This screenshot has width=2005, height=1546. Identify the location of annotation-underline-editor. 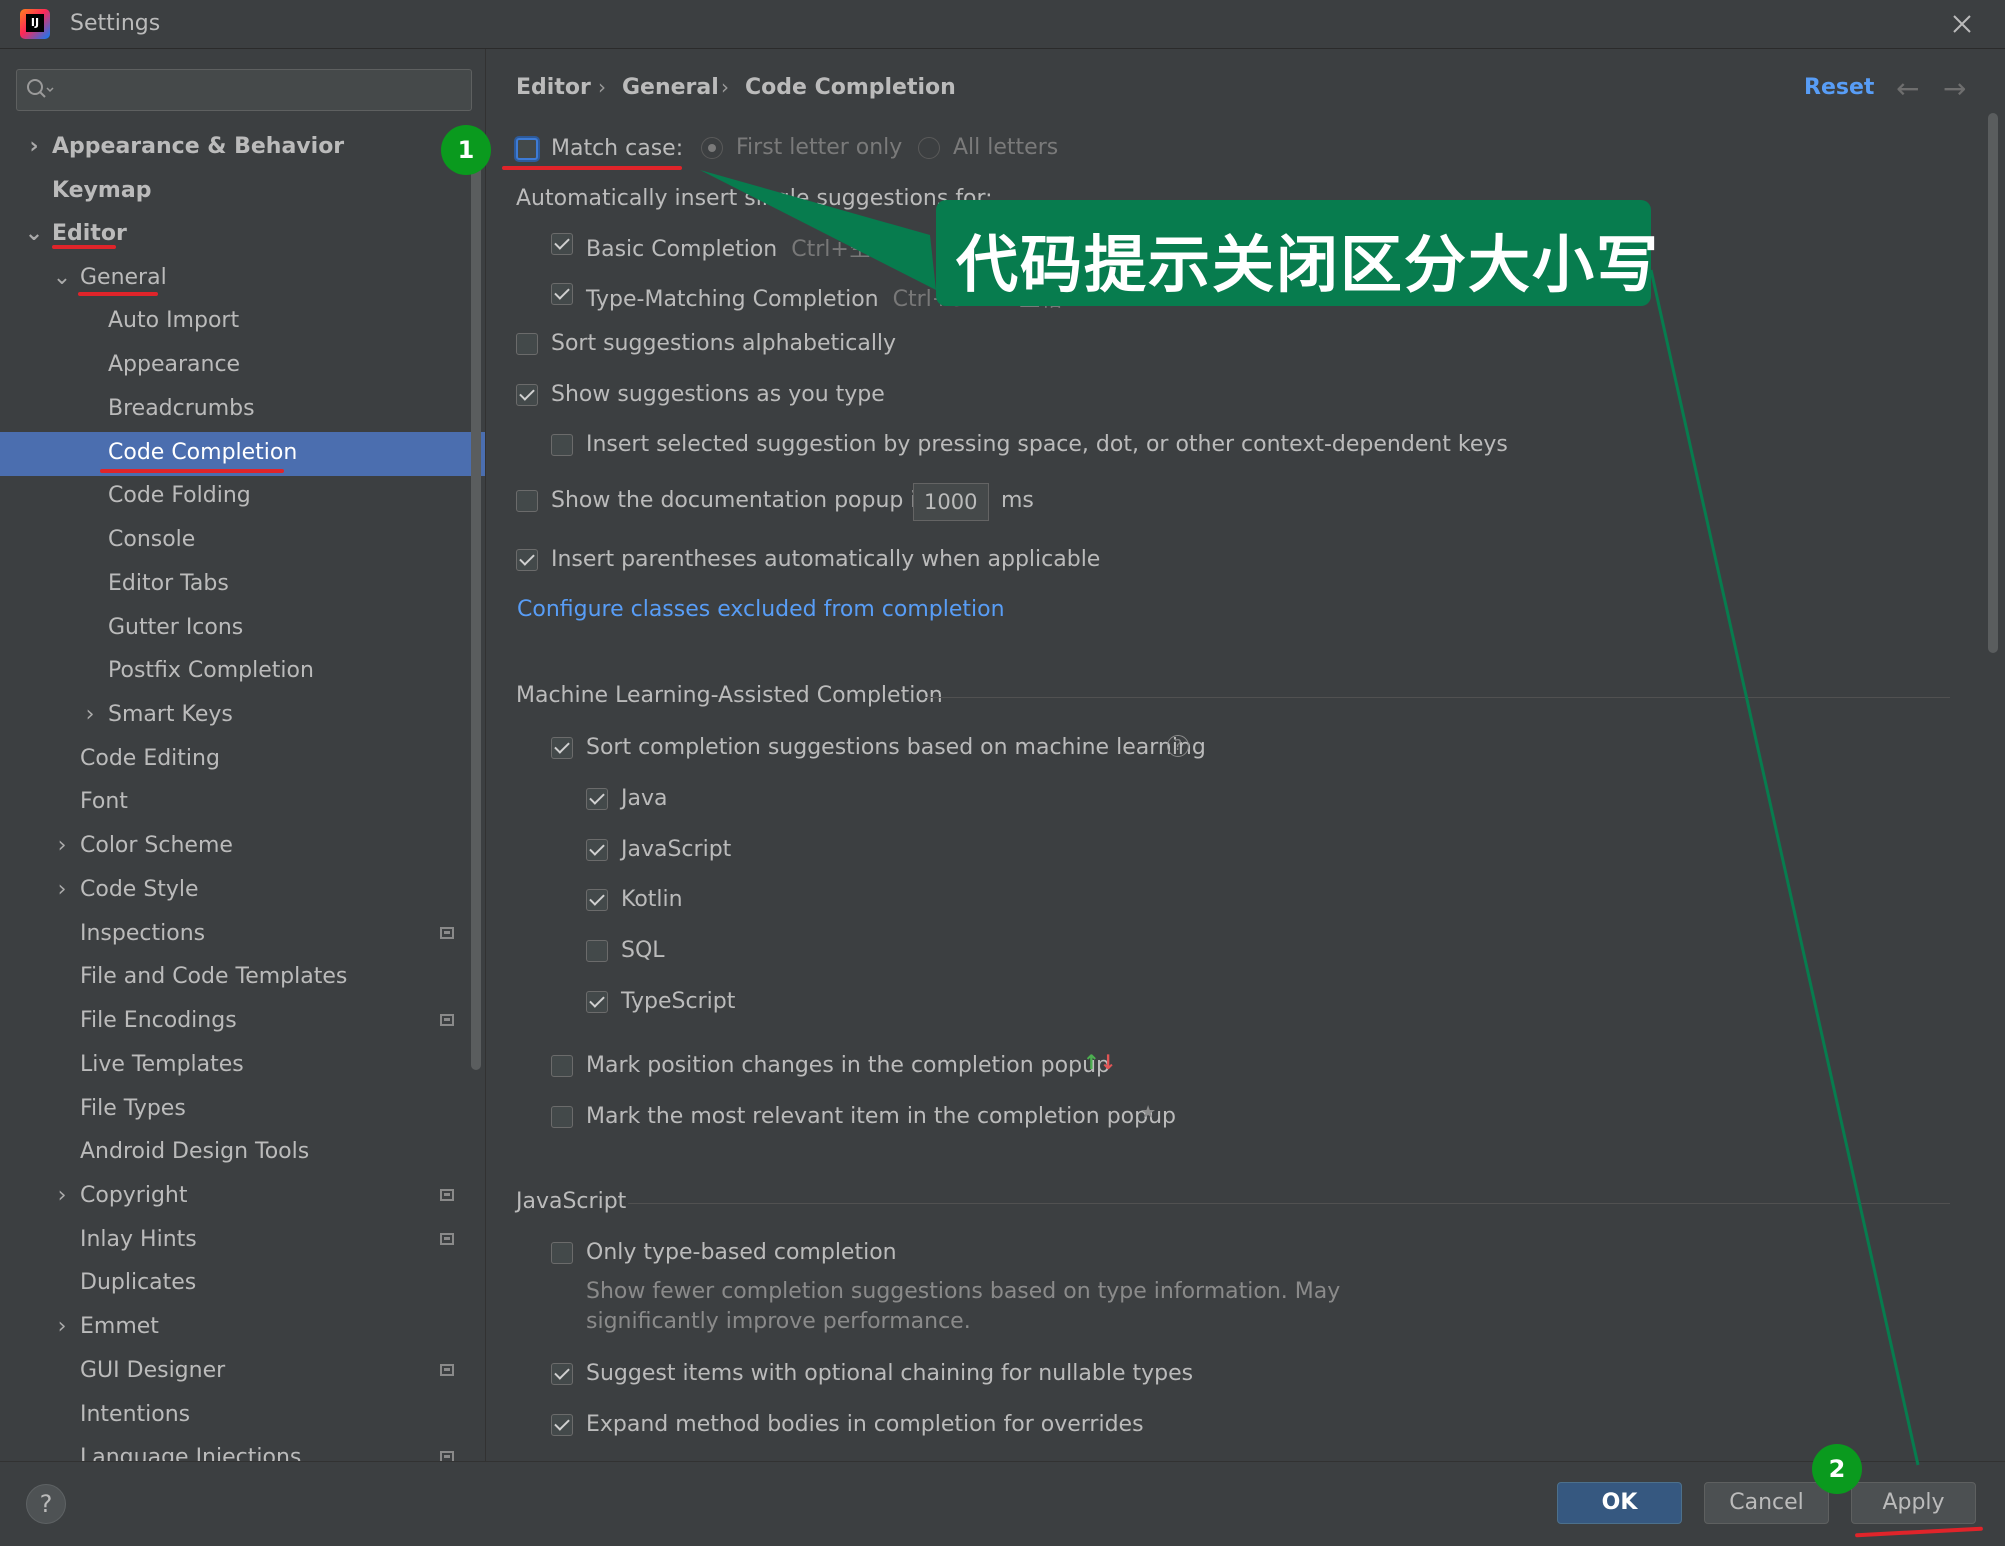
(84, 247).